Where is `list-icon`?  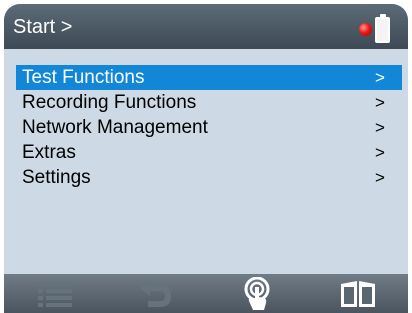 list-icon is located at coordinates (54, 294).